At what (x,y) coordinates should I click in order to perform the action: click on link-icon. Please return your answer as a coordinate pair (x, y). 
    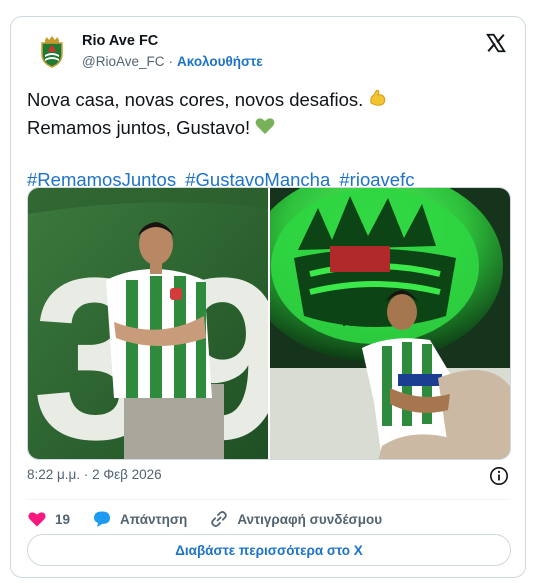
    Looking at the image, I should click on (219, 519).